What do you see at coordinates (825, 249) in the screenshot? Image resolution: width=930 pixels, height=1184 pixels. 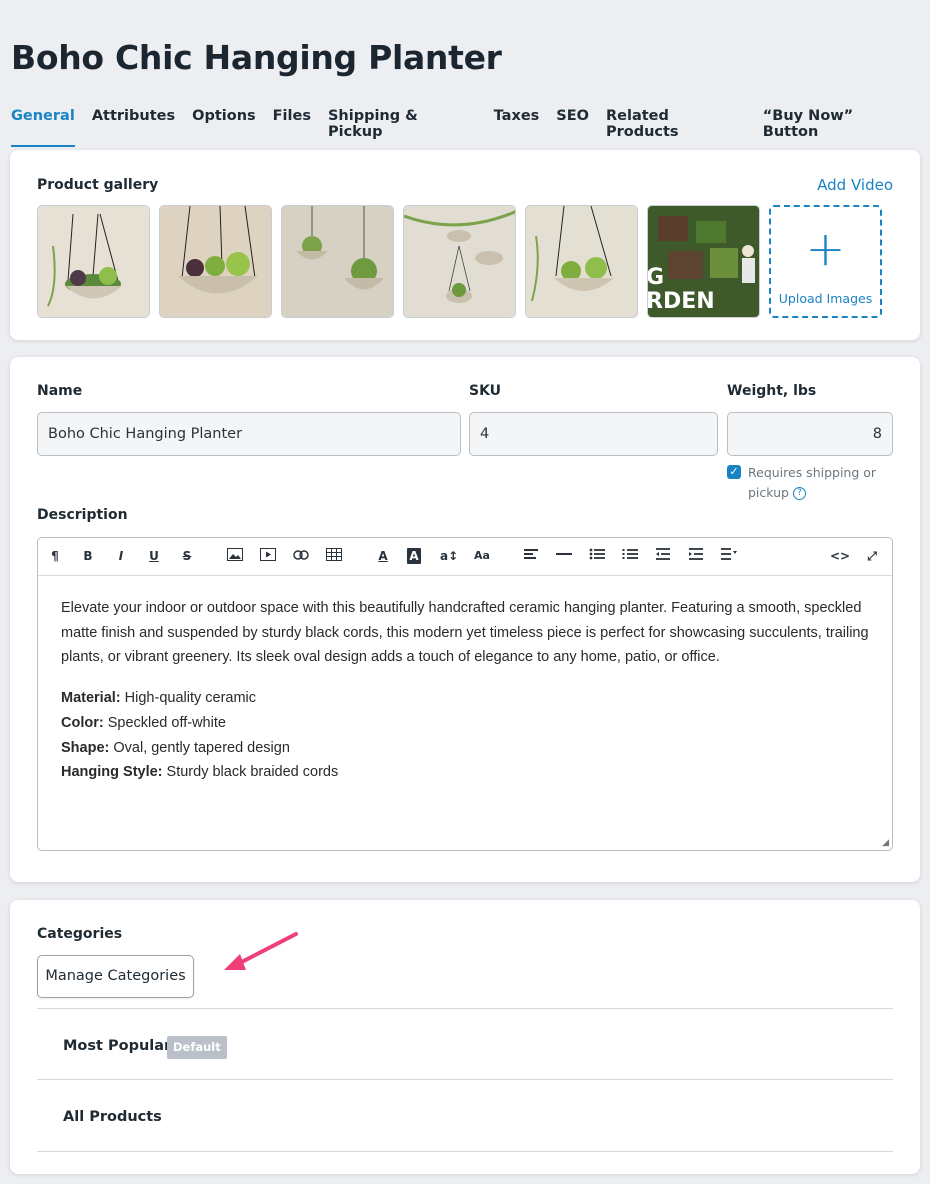 I see `plus-icon: +` at bounding box center [825, 249].